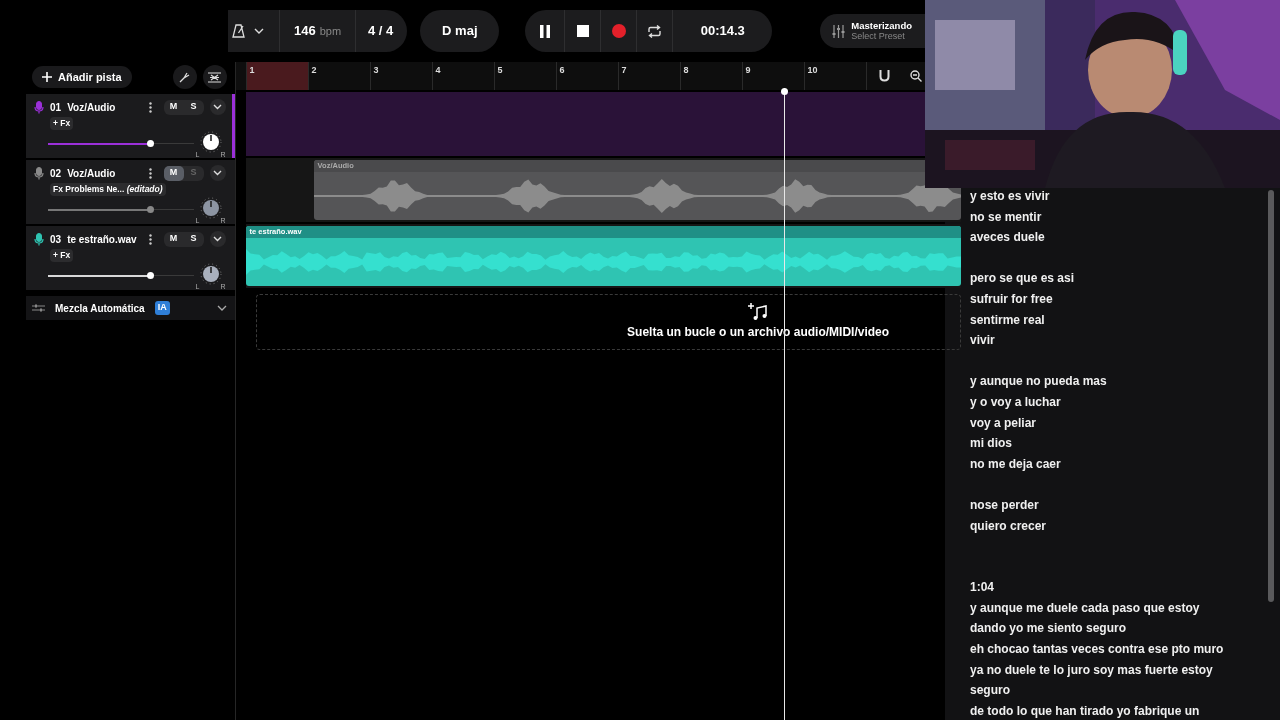  I want to click on pause-icon, so click(544, 31).